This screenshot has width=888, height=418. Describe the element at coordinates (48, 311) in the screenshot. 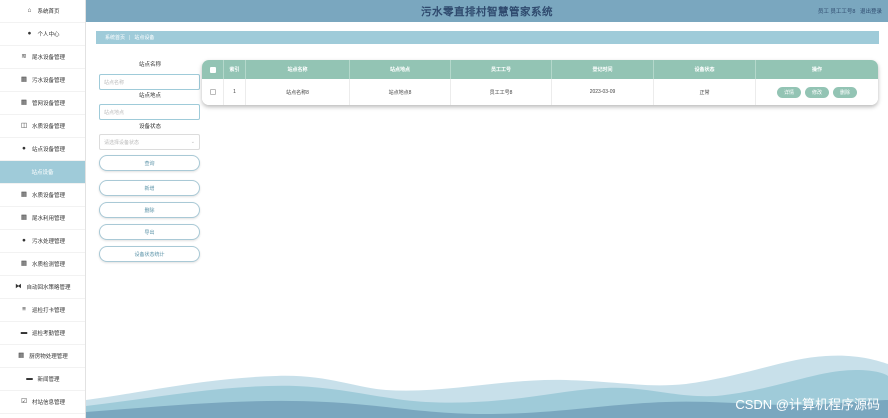

I see `sidebar-item-label: 巡检打卡管理` at that location.